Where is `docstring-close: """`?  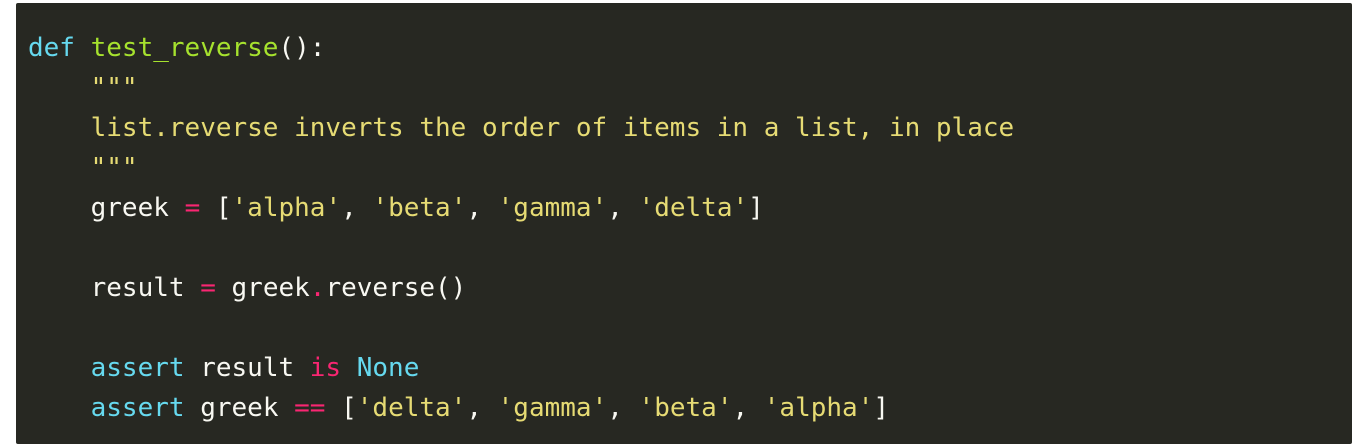 docstring-close: """ is located at coordinates (114, 168).